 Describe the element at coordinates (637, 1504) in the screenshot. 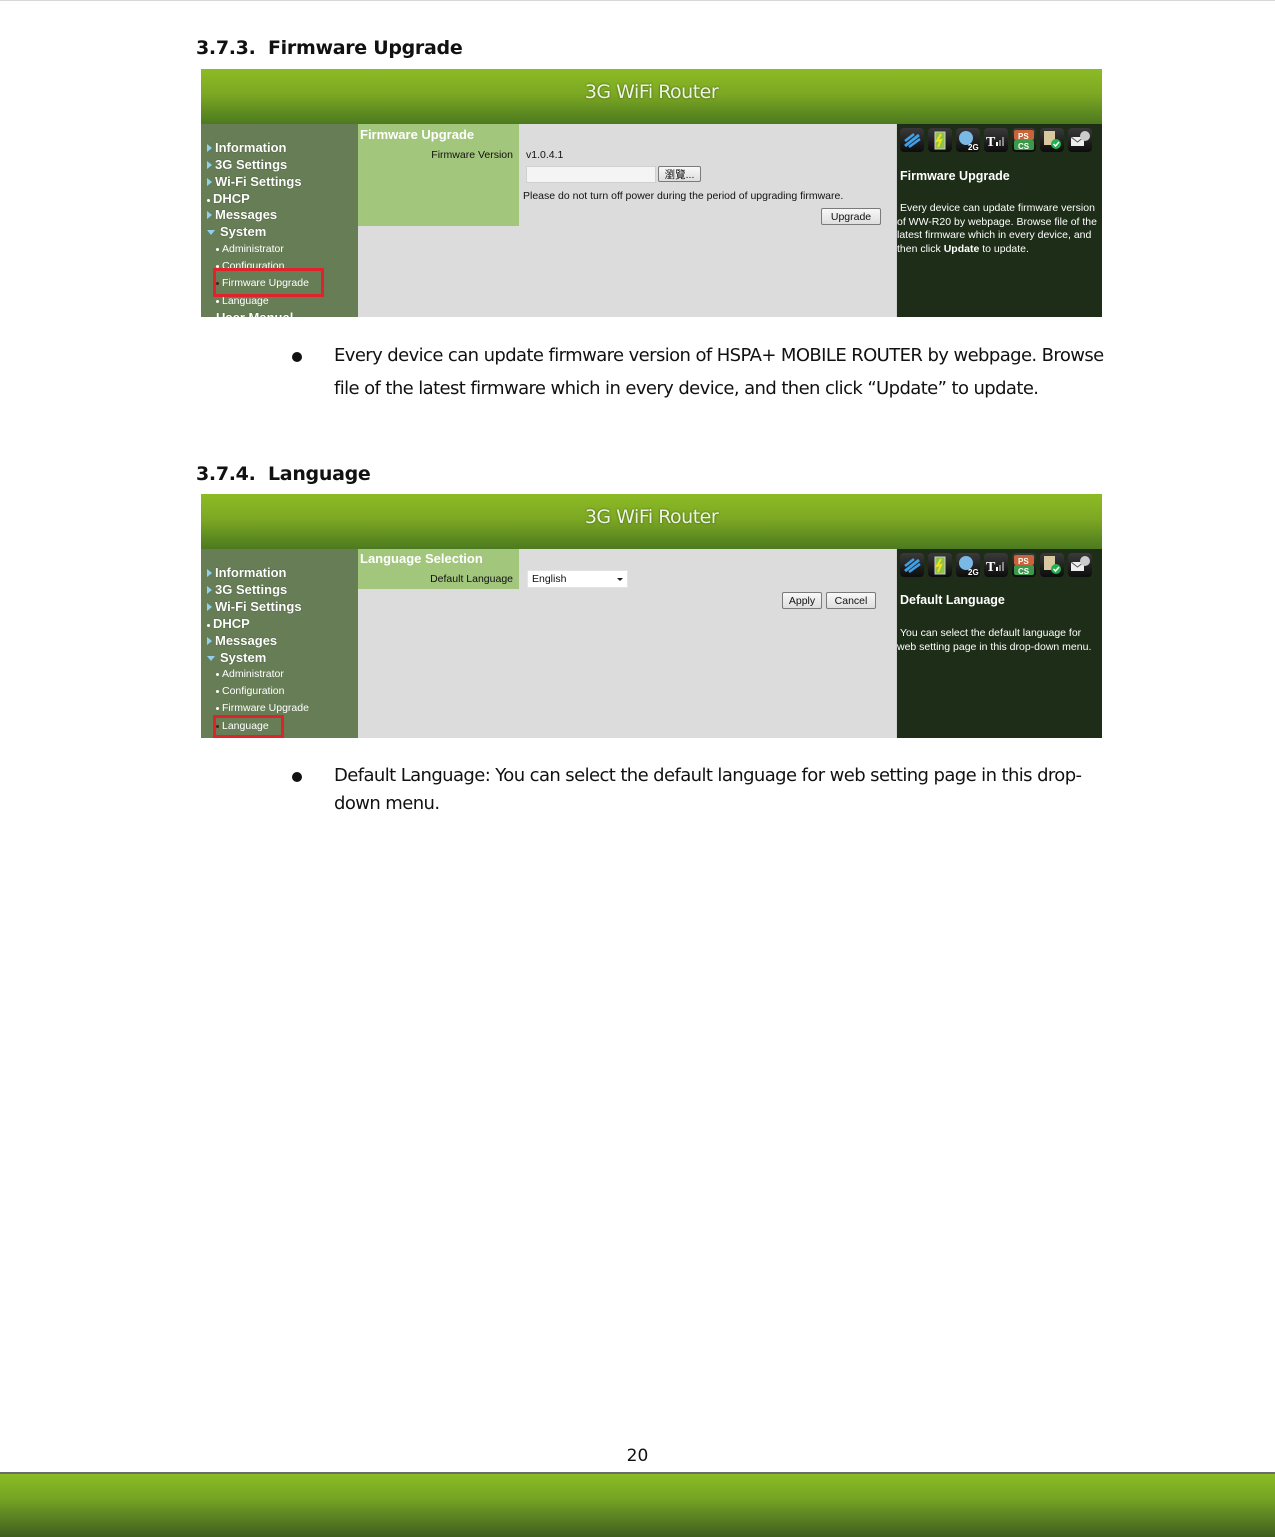

I see `footer-bar` at that location.